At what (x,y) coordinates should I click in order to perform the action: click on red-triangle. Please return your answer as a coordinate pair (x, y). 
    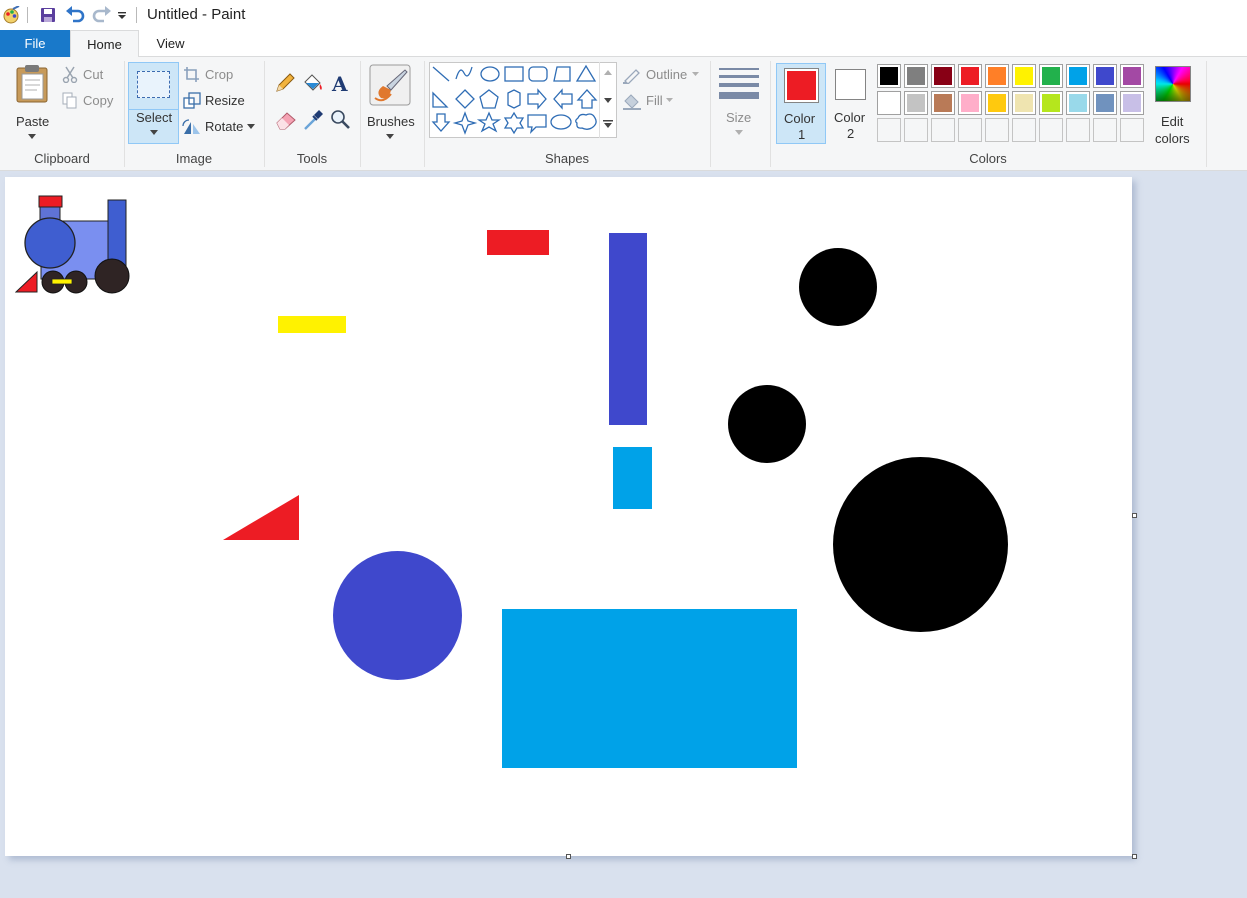
    Looking at the image, I should click on (261, 517).